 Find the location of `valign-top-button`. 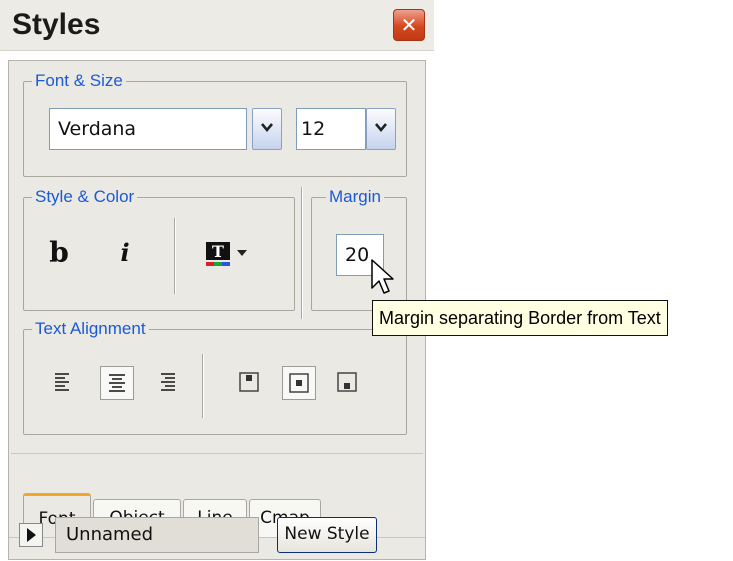

valign-top-button is located at coordinates (249, 383).